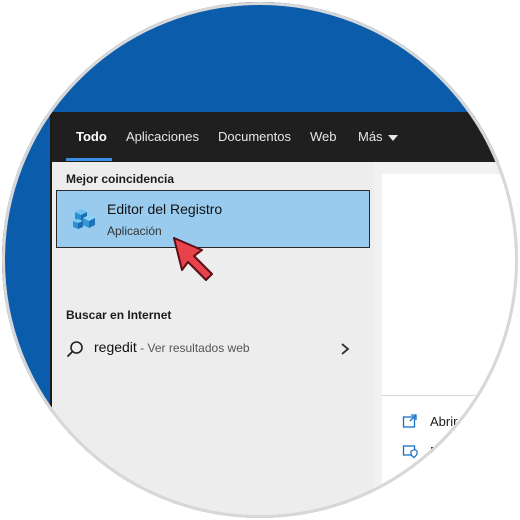  What do you see at coordinates (434, 511) in the screenshot?
I see `action-anclar-label: A` at bounding box center [434, 511].